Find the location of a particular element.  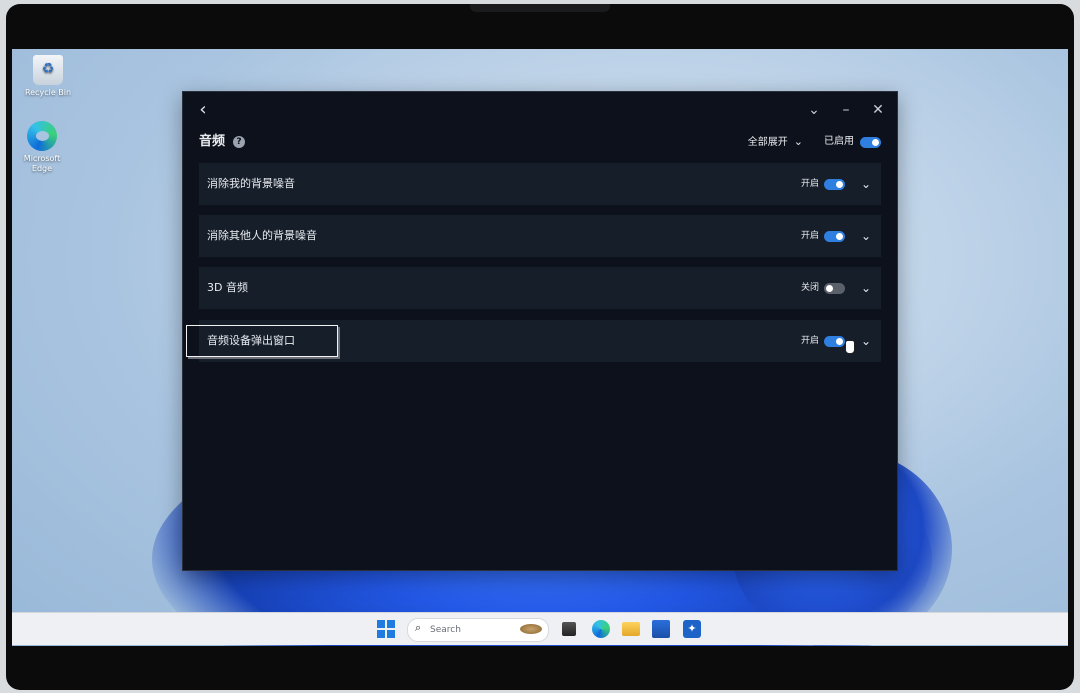

section-header: 音频 ? 全部展开 ⌄ 已启用 is located at coordinates (540, 143).